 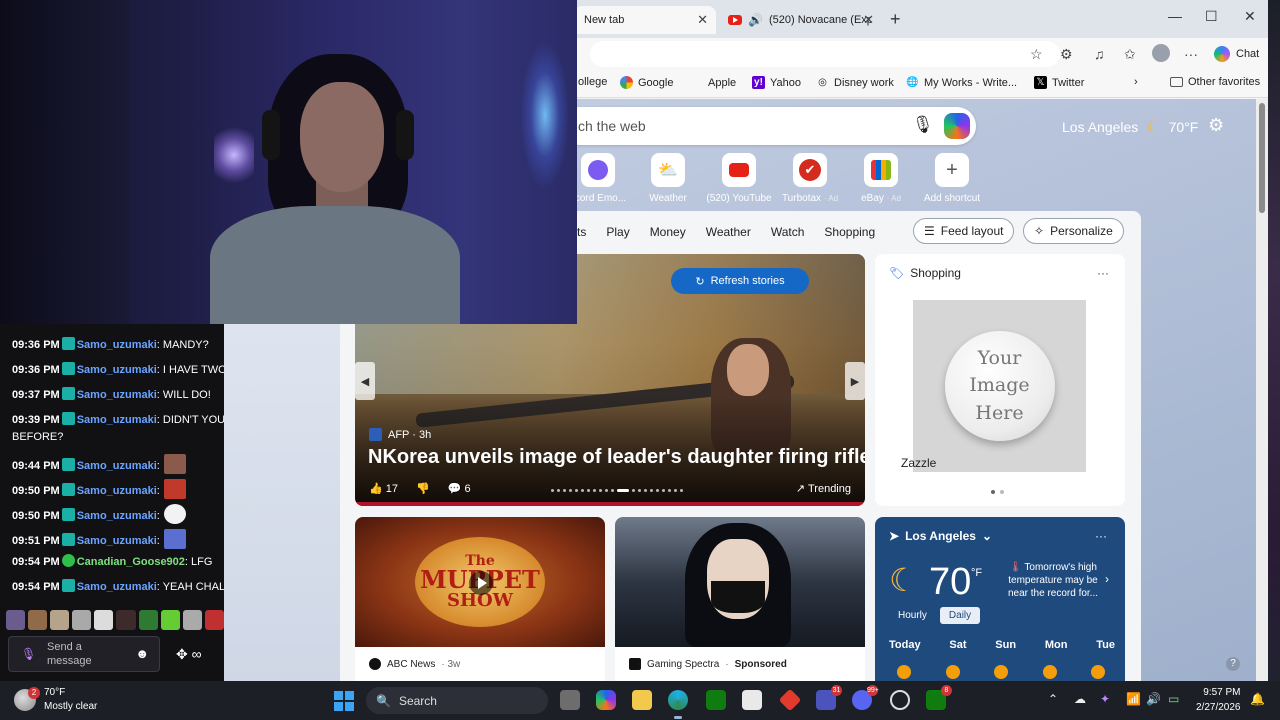 I want to click on feed-tab-weather: Weather, so click(x=728, y=232).